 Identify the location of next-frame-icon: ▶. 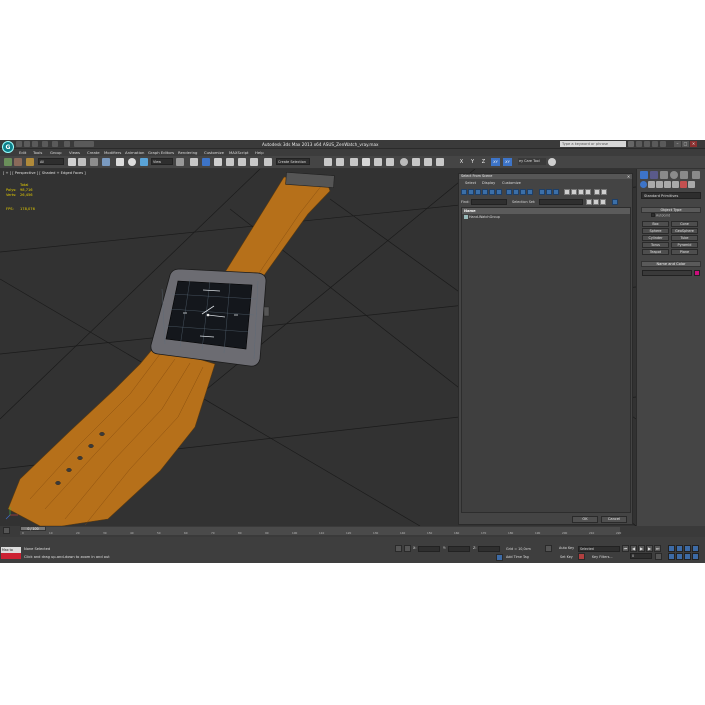
(649, 548).